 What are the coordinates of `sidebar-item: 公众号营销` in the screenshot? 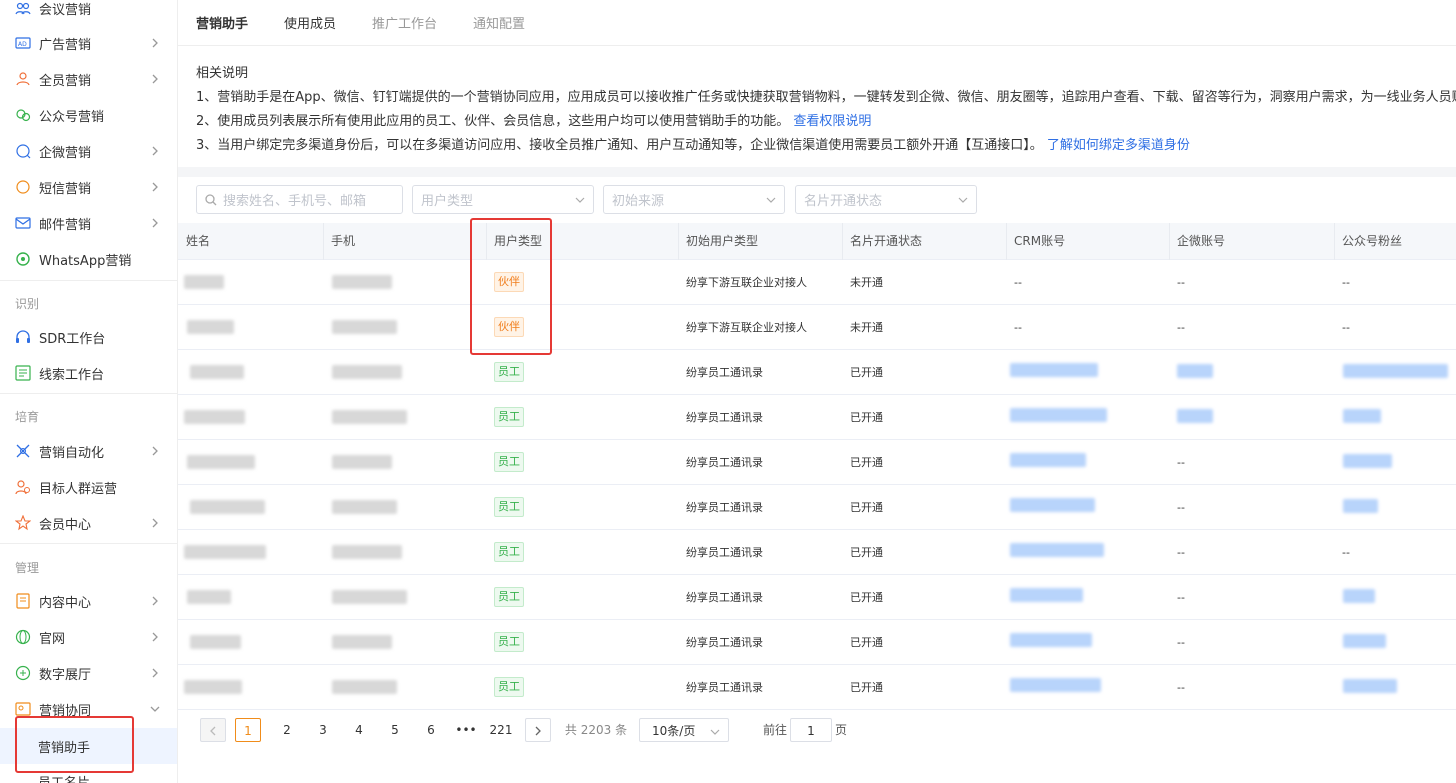 It's located at (88, 115).